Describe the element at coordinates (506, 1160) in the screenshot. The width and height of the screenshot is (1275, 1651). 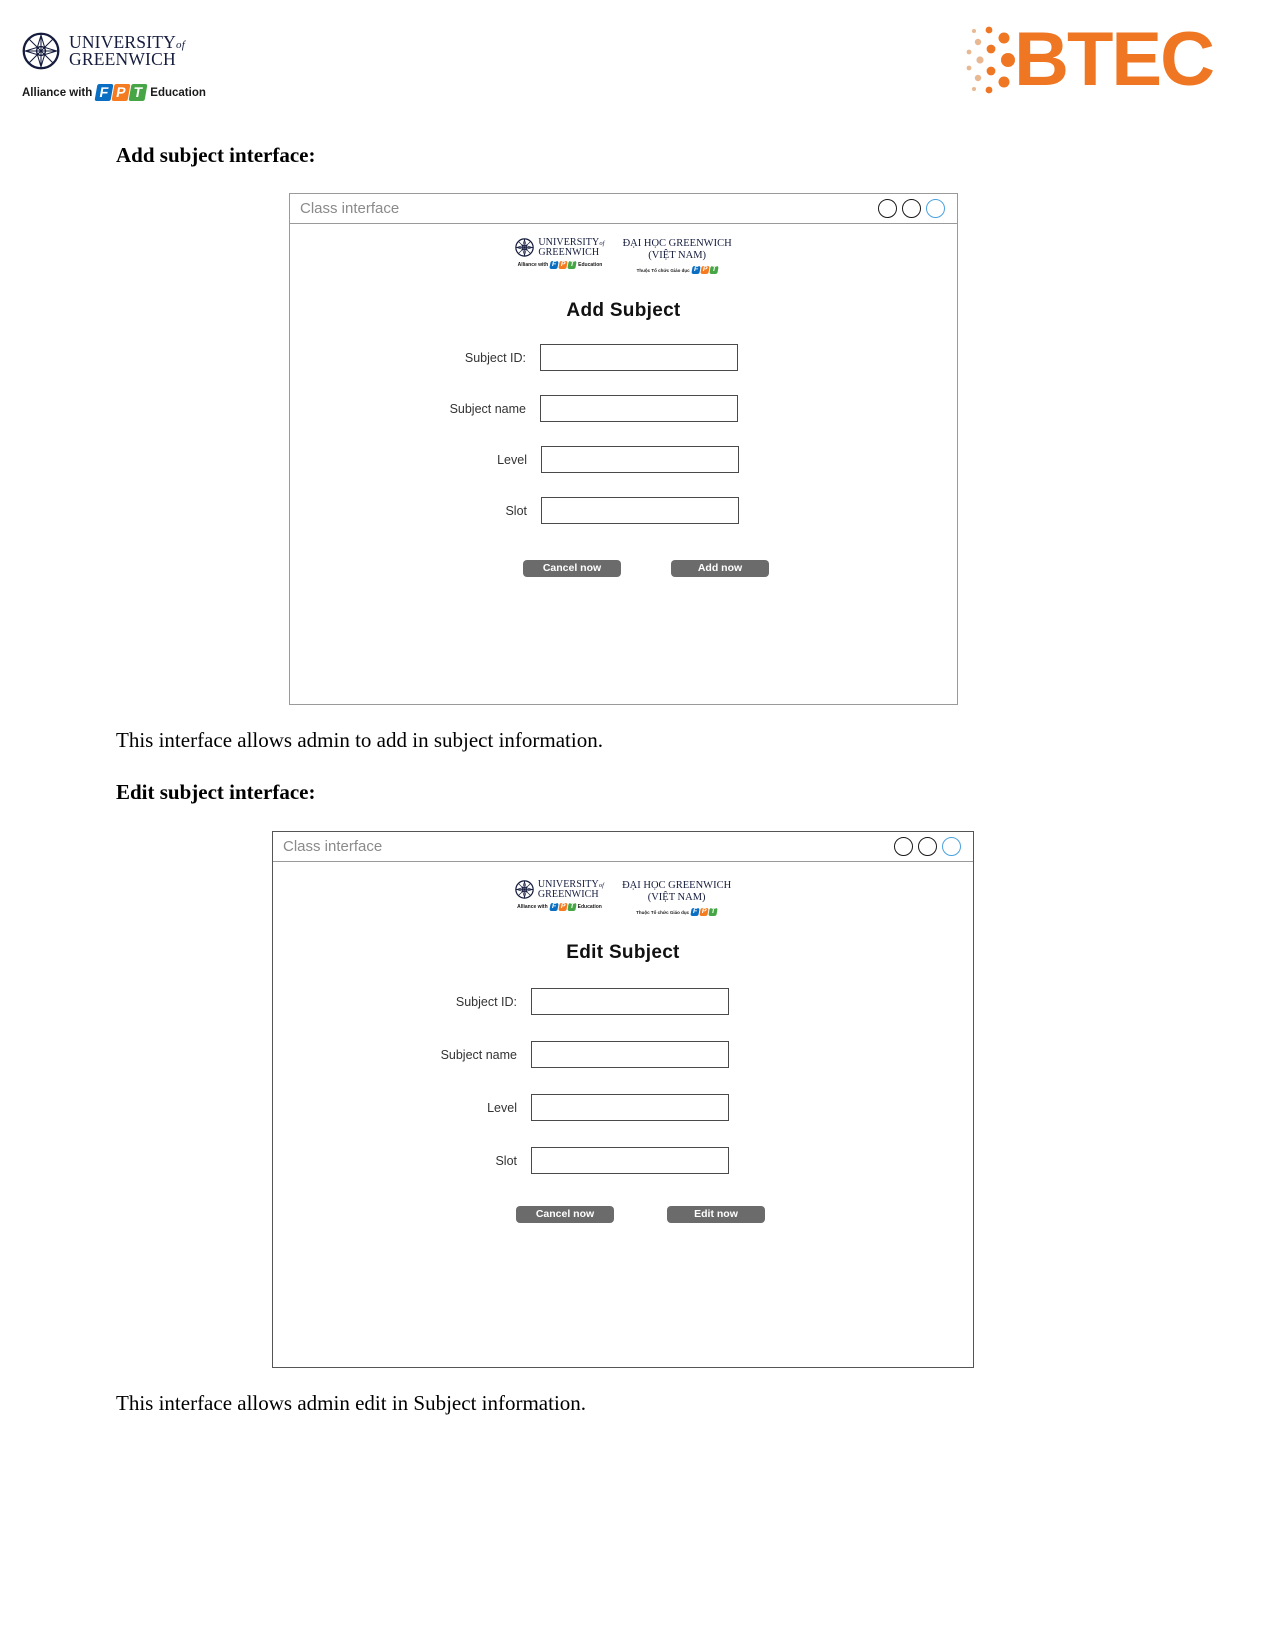
I see `slot-label: Slot` at that location.